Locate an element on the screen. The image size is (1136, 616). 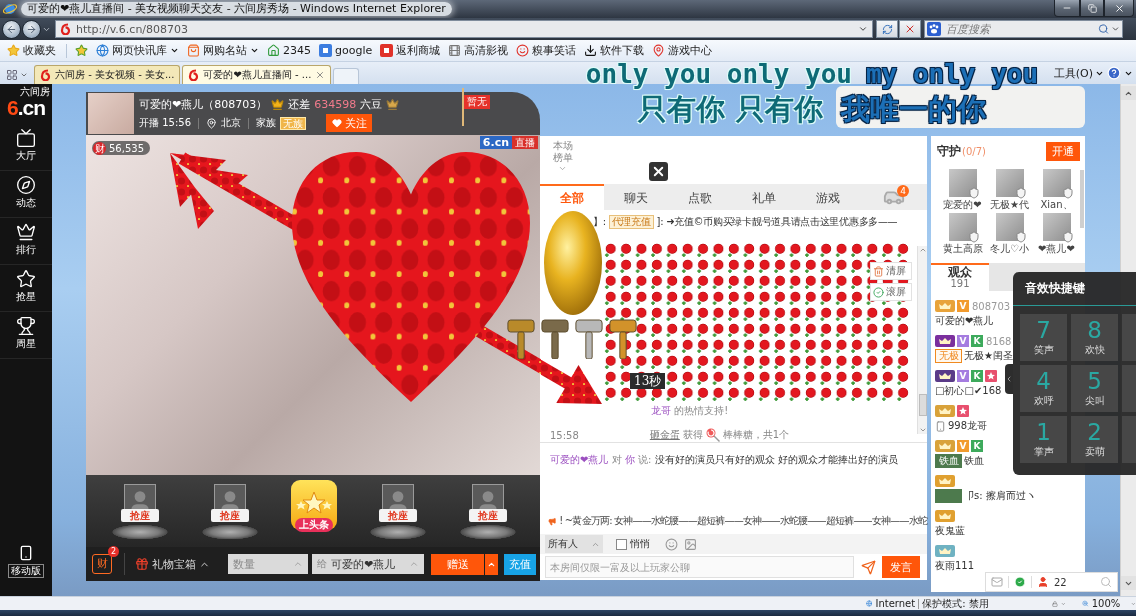
zoom-level: 100% is located at coordinates (1106, 603).